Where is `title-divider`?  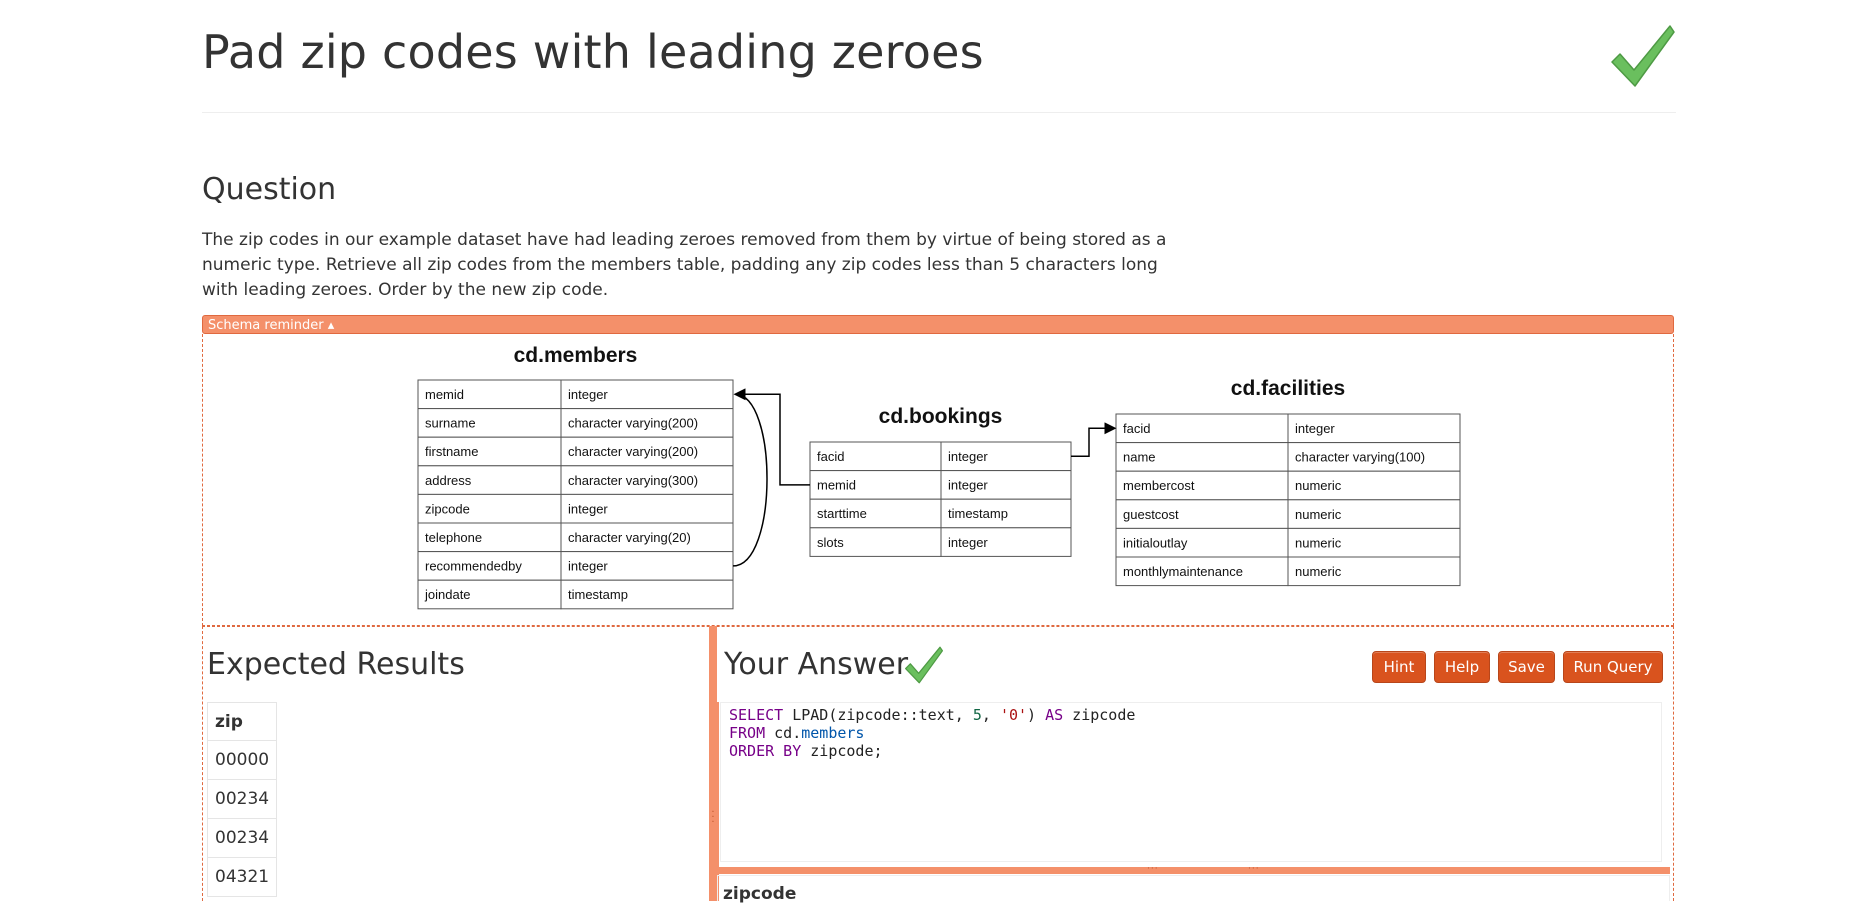
title-divider is located at coordinates (939, 112).